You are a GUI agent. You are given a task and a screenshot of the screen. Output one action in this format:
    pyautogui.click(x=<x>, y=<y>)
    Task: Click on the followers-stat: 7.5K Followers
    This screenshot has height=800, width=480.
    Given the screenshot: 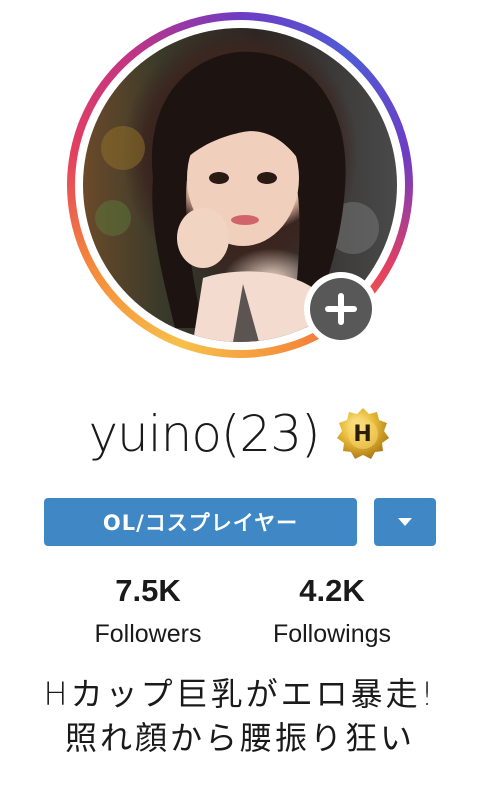 What is the action you would take?
    pyautogui.click(x=148, y=612)
    